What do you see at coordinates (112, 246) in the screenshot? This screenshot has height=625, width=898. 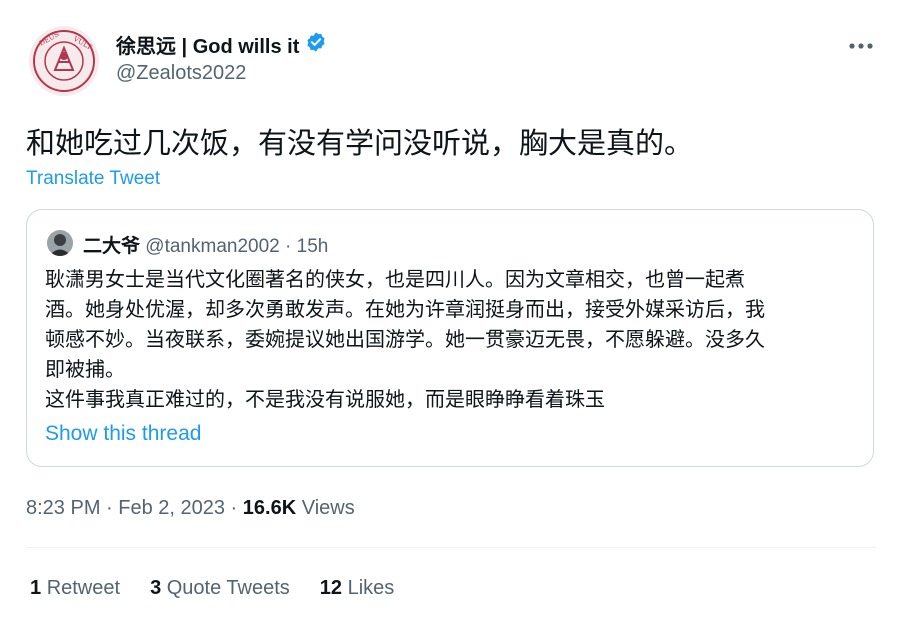 I see `quoted-author-name: 二大爷` at bounding box center [112, 246].